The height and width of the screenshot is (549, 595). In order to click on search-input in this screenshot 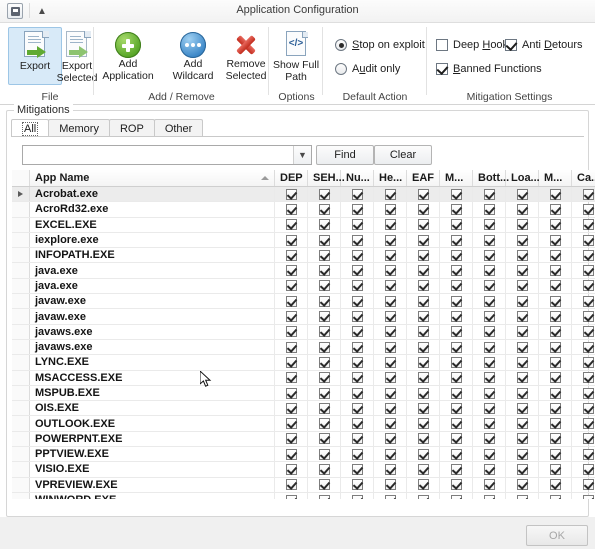, I will do `click(158, 155)`.